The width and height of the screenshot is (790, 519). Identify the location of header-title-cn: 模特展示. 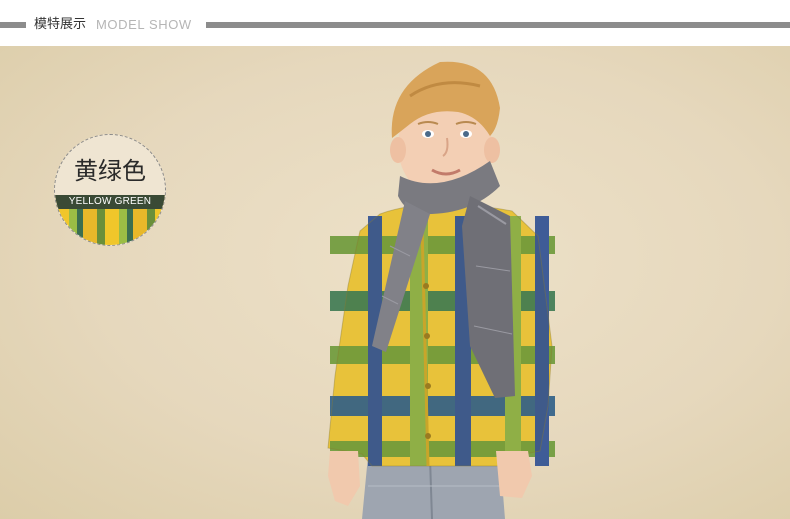
(60, 24).